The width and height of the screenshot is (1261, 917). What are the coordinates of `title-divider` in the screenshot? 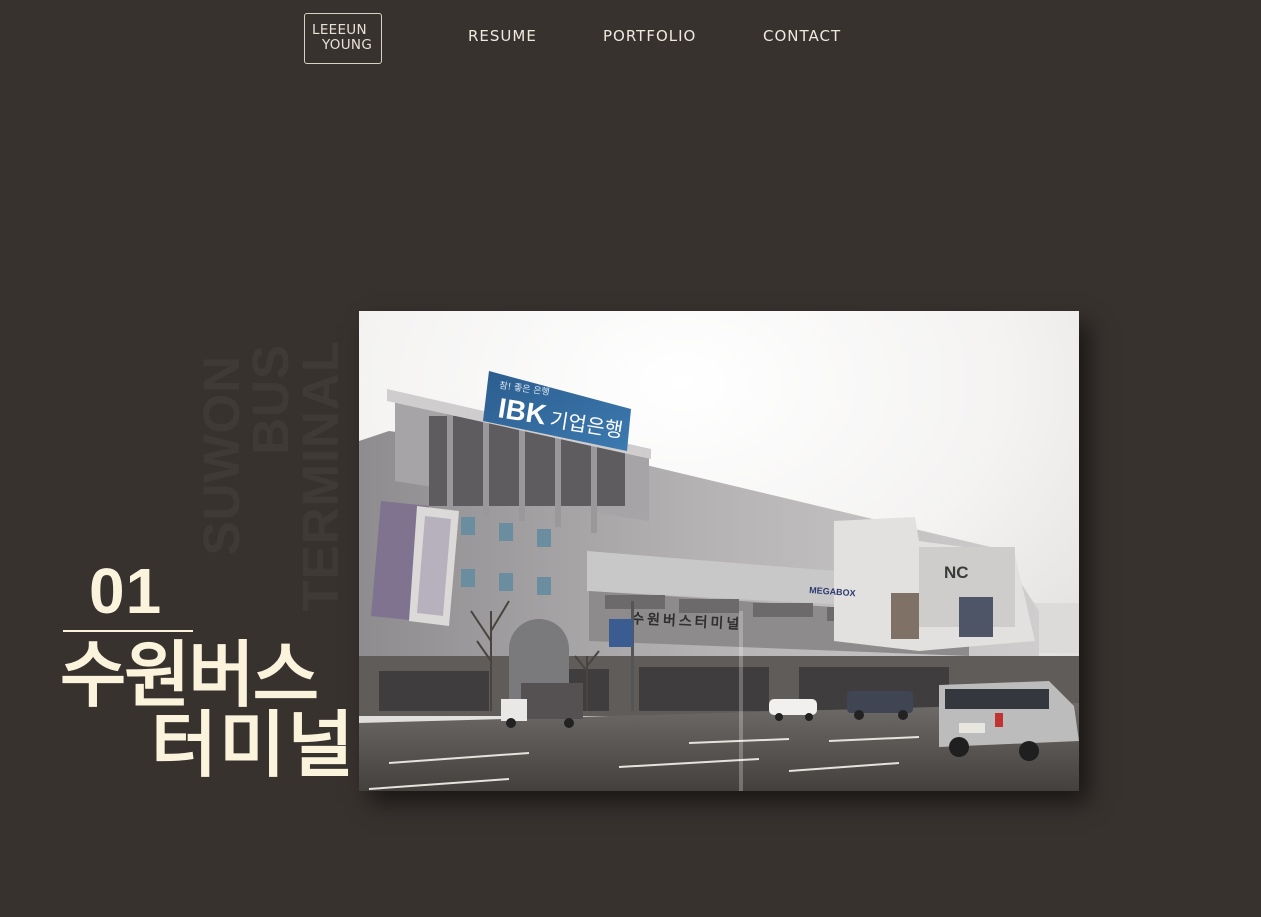 It's located at (128, 631).